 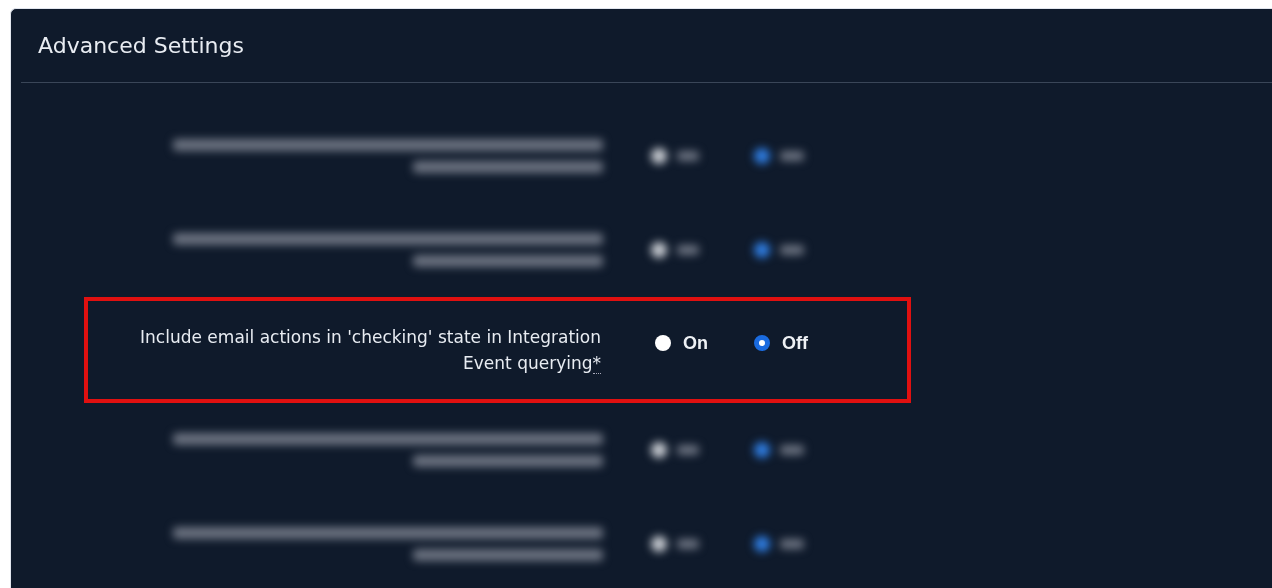 What do you see at coordinates (370, 351) in the screenshot?
I see `setting-label: Include email actions in 'checking' state in Integration Event querying*` at bounding box center [370, 351].